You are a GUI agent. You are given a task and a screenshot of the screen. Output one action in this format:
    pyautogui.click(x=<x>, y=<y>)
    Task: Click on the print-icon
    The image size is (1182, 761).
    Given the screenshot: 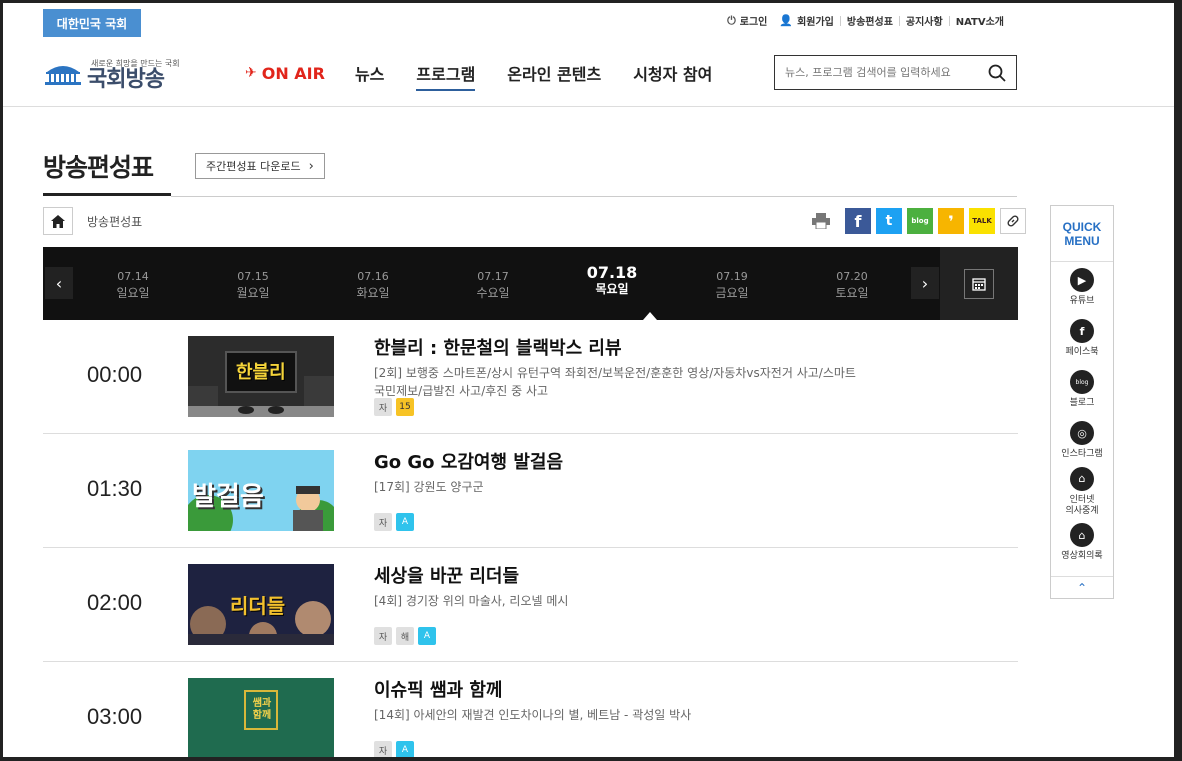 What is the action you would take?
    pyautogui.click(x=821, y=221)
    